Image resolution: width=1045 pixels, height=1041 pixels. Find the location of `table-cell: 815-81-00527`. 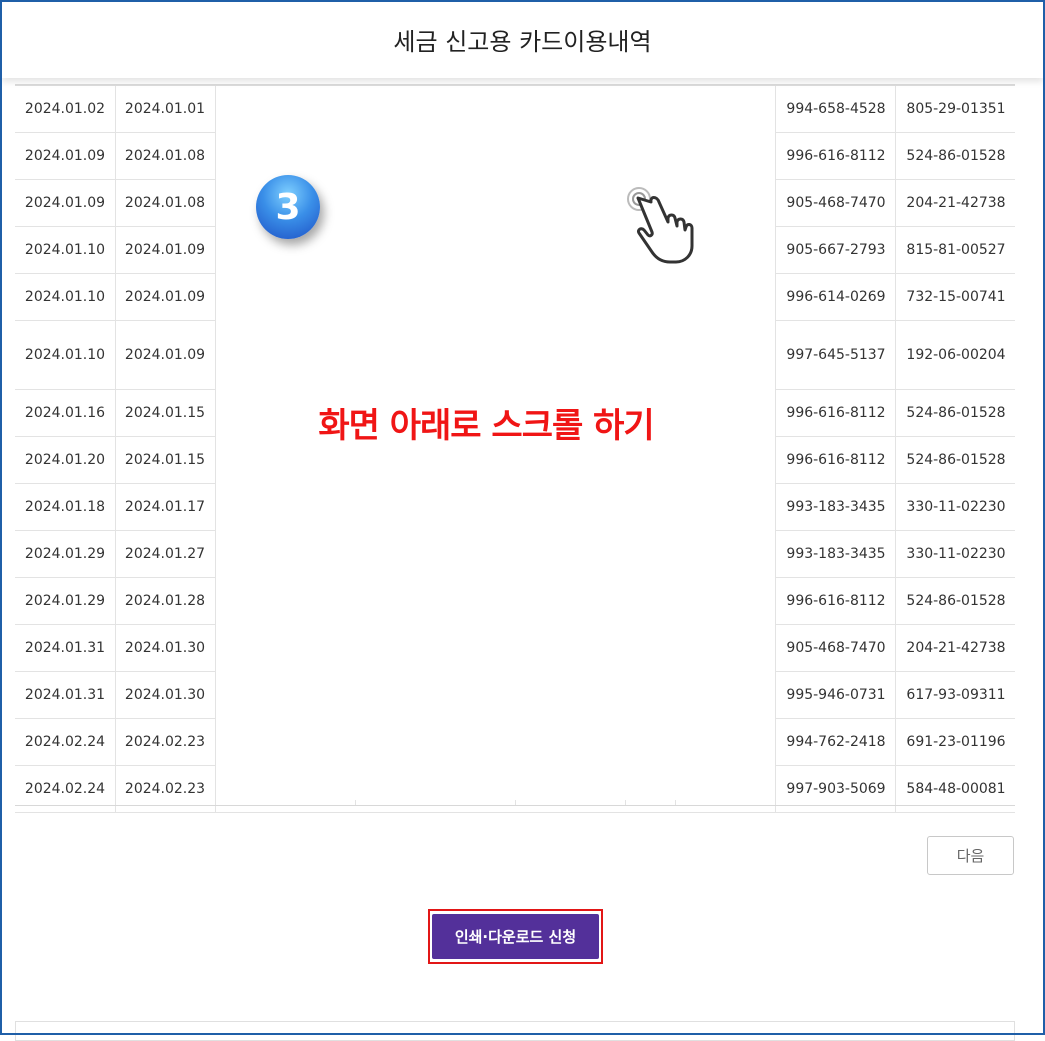

table-cell: 815-81-00527 is located at coordinates (955, 250).